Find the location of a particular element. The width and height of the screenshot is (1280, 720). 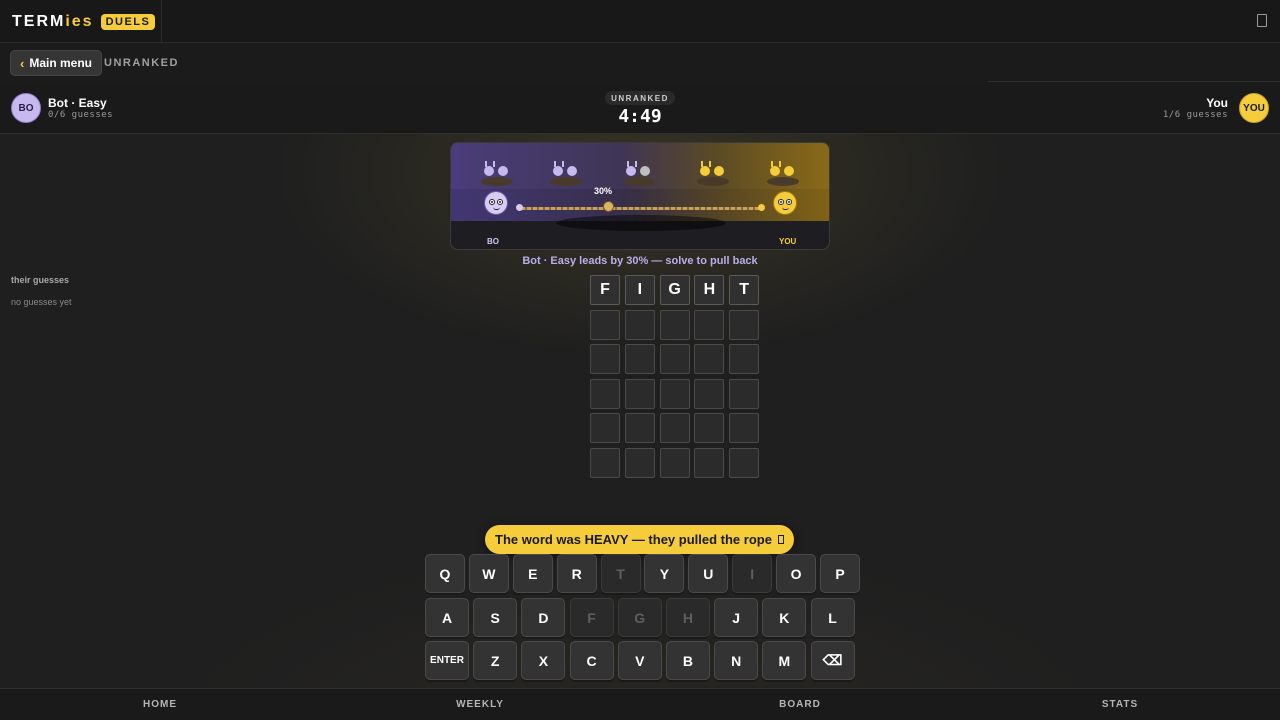

their-guesses-title: their guesses is located at coordinates (40, 280).